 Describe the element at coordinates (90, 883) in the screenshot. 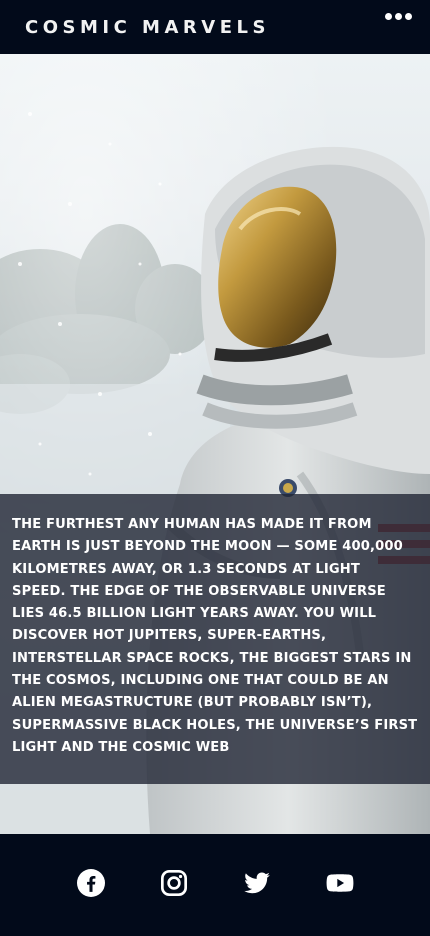

I see `facebook-icon` at that location.